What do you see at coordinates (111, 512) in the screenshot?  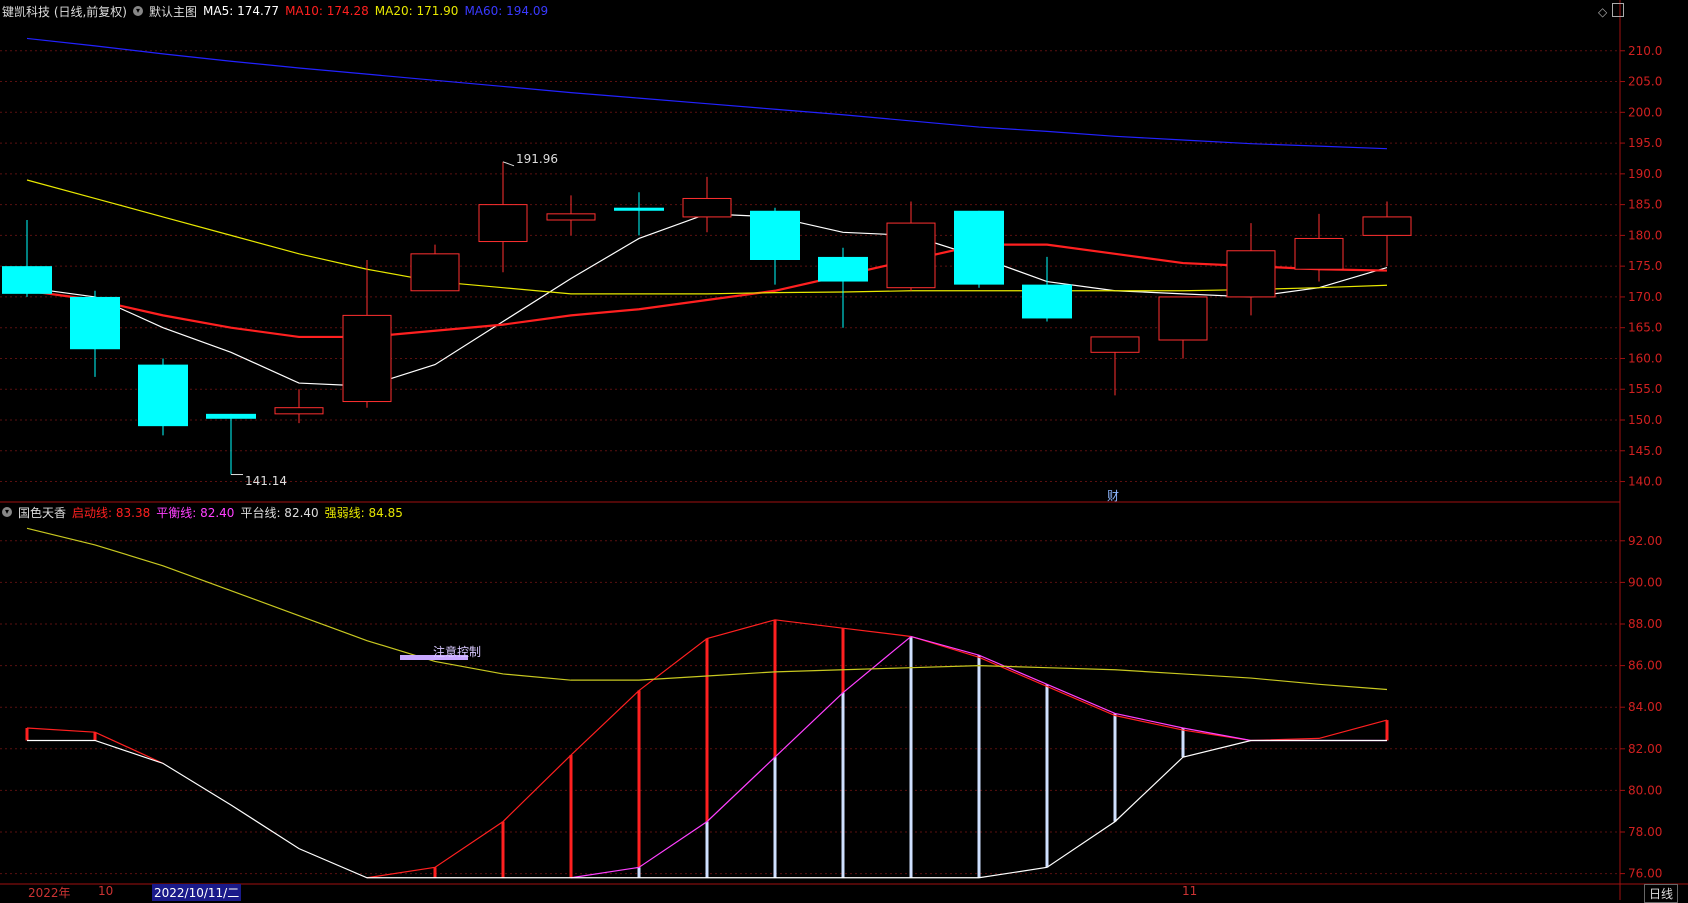 I see `qidong-label: 启动线: 83.38` at bounding box center [111, 512].